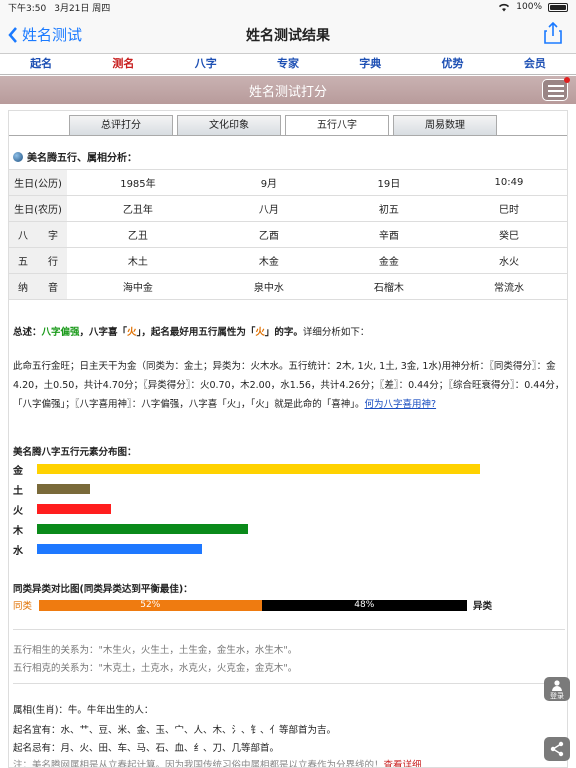  I want to click on status-bar: 下午3:50 3月21日 周四 100%, so click(288, 7).